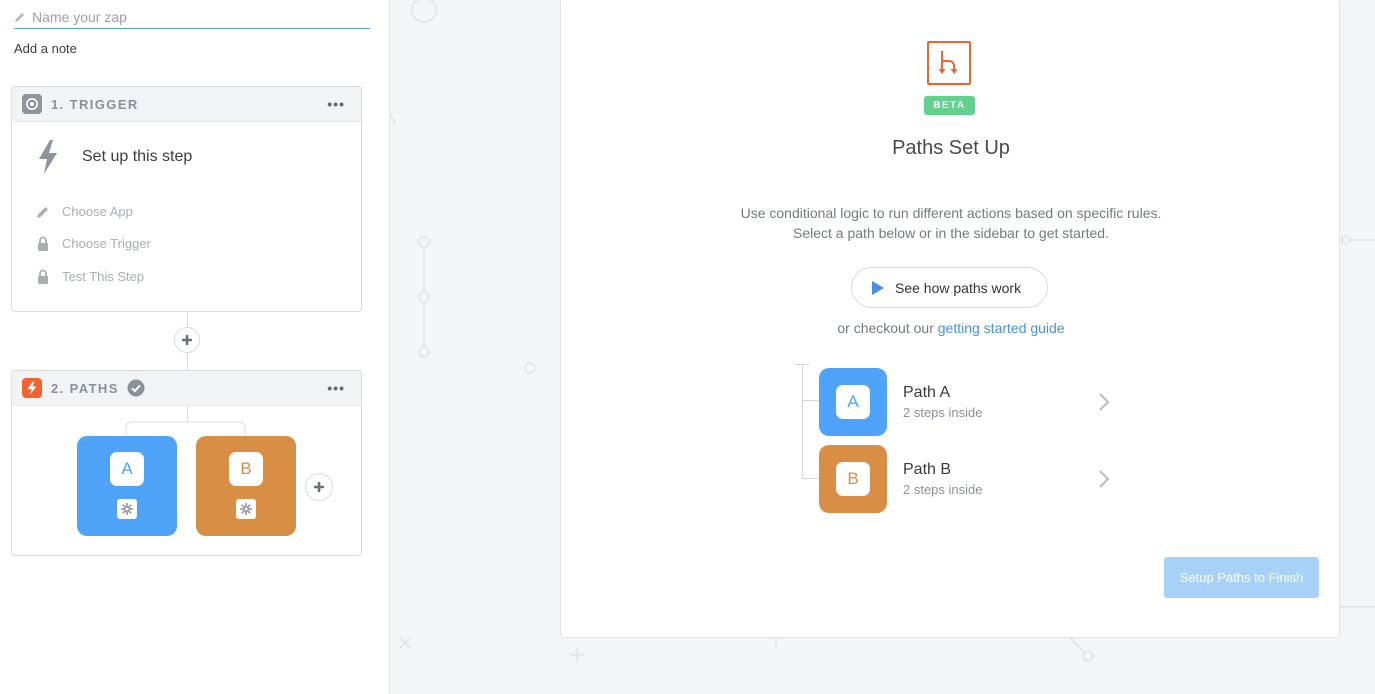 The width and height of the screenshot is (1375, 694). I want to click on path-b-row: B Path B 2 steps inside, so click(969, 479).